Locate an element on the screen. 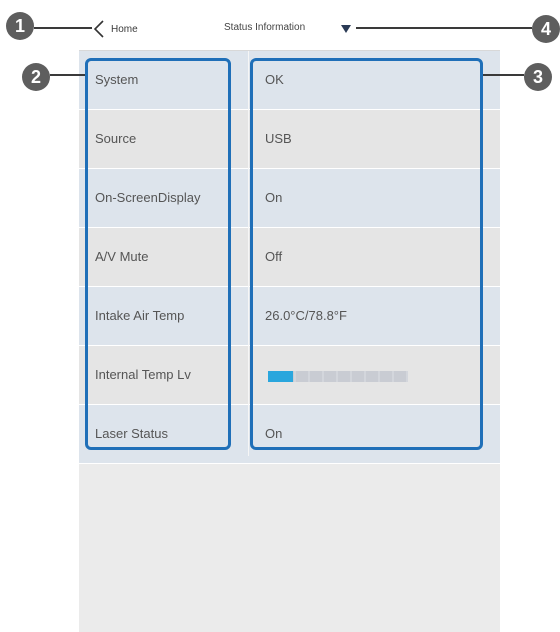 This screenshot has height=632, width=560. top-bar: Home Status Information is located at coordinates (289, 29).